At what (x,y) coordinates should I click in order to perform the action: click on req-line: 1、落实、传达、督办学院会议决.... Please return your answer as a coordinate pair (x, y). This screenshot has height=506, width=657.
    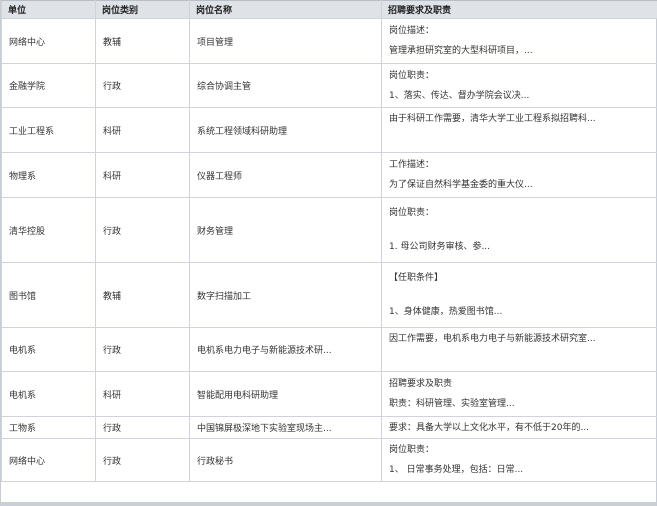
    Looking at the image, I should click on (459, 95).